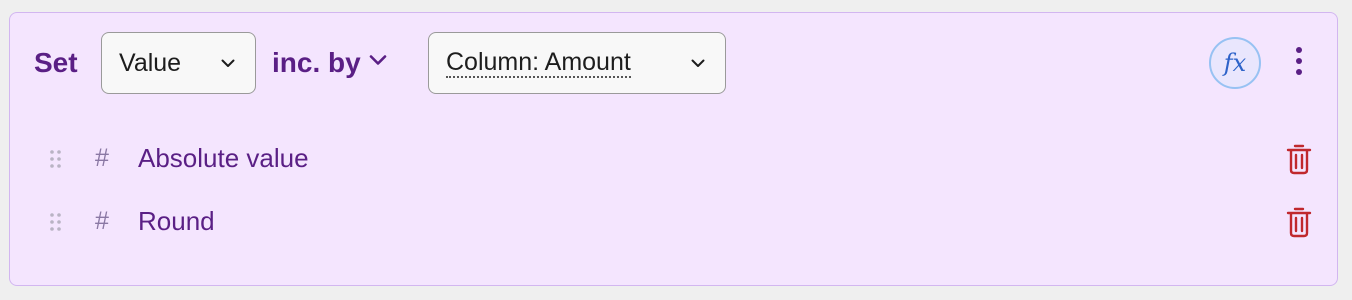 This screenshot has width=1352, height=300. I want to click on fx-icon: fx, so click(1235, 63).